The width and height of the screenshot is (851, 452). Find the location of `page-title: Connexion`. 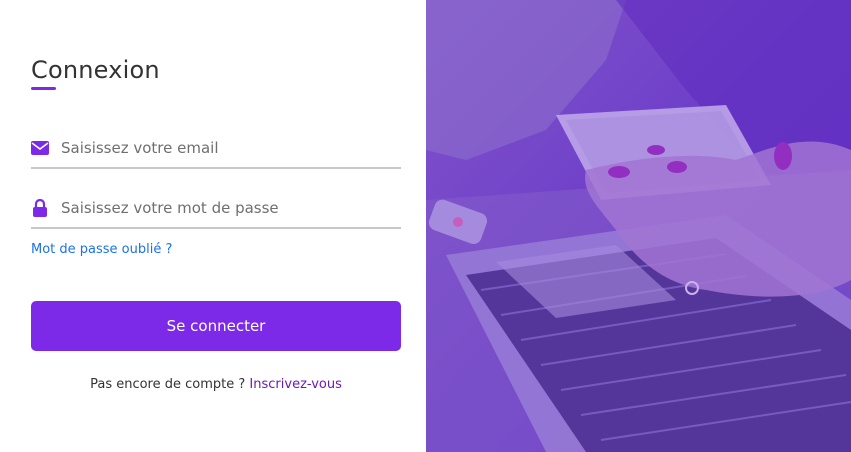

page-title: Connexion is located at coordinates (95, 70).